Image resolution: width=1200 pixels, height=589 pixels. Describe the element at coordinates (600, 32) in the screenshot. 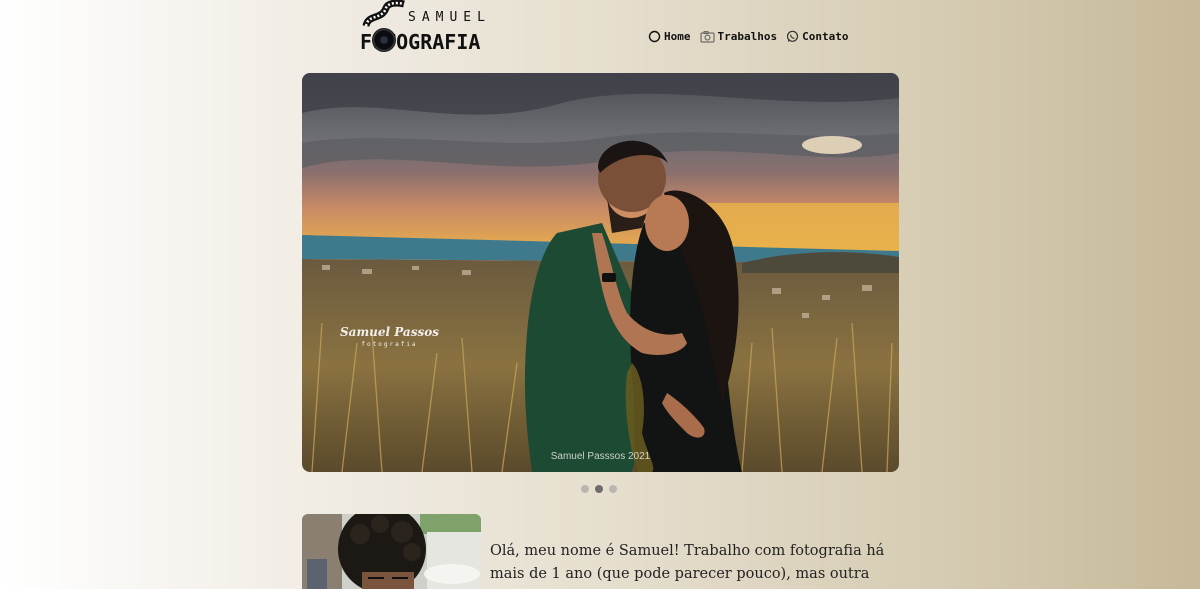

I see `site-header: SAMUEL FOTOGRAFIA Home Trabalhos Contato` at that location.